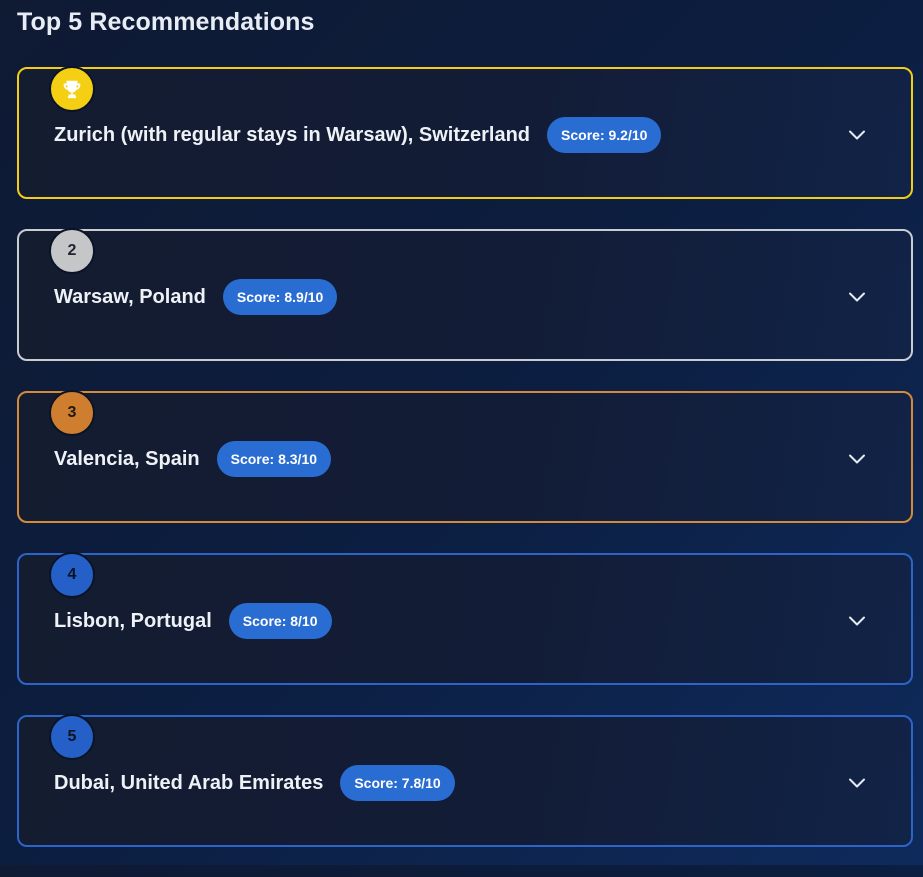 The width and height of the screenshot is (923, 877). What do you see at coordinates (280, 297) in the screenshot?
I see `score-badge: Score: 8.9/10` at bounding box center [280, 297].